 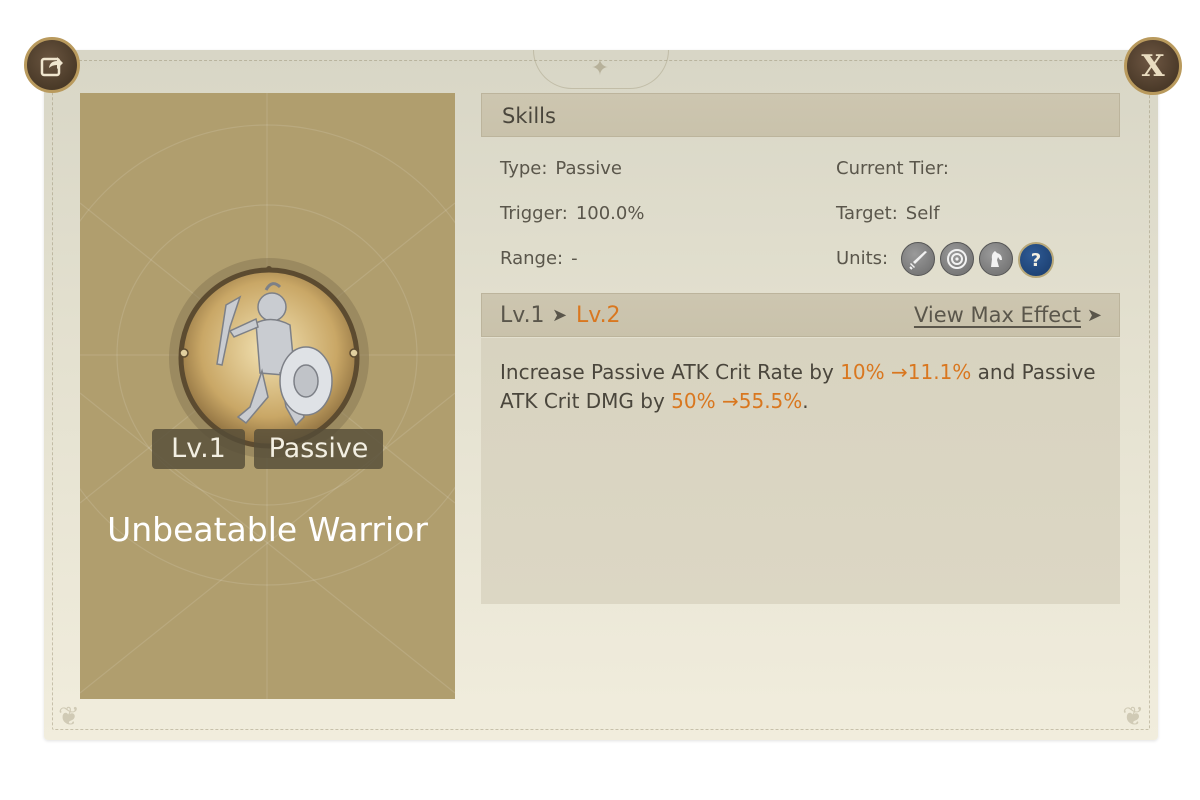 I want to click on compass-star-ornament: ✦, so click(x=600, y=68).